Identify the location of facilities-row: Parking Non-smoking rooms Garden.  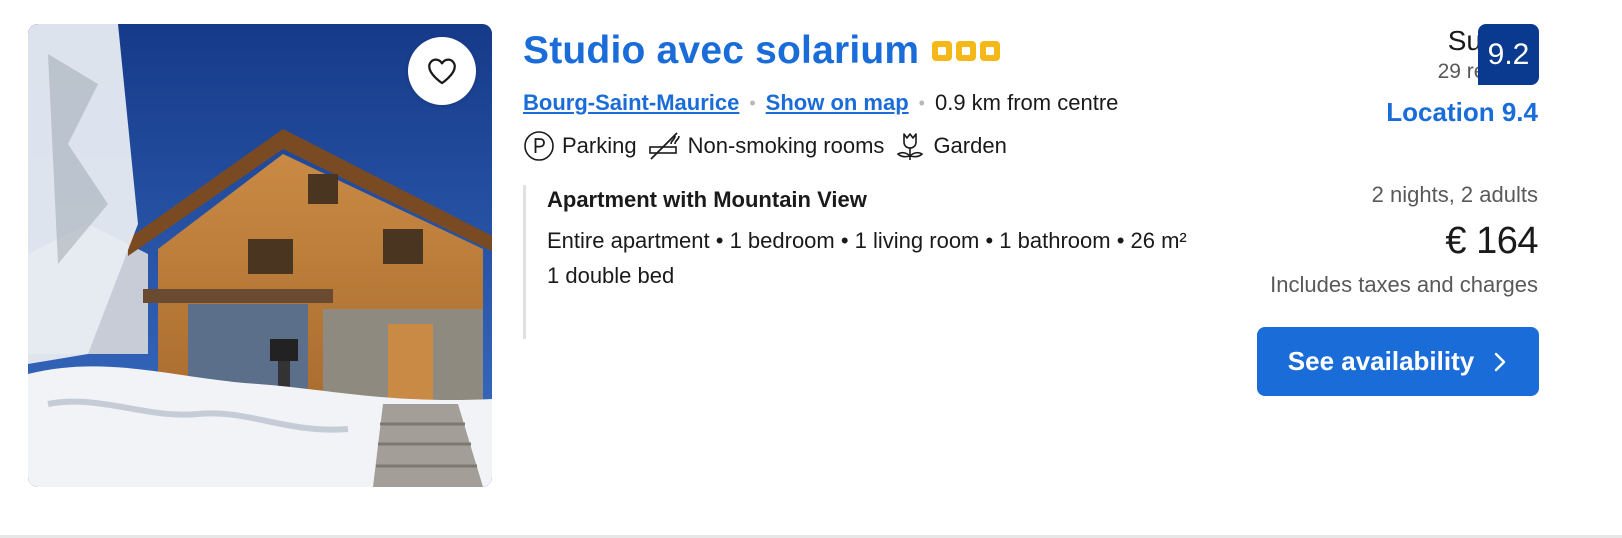
(770, 146).